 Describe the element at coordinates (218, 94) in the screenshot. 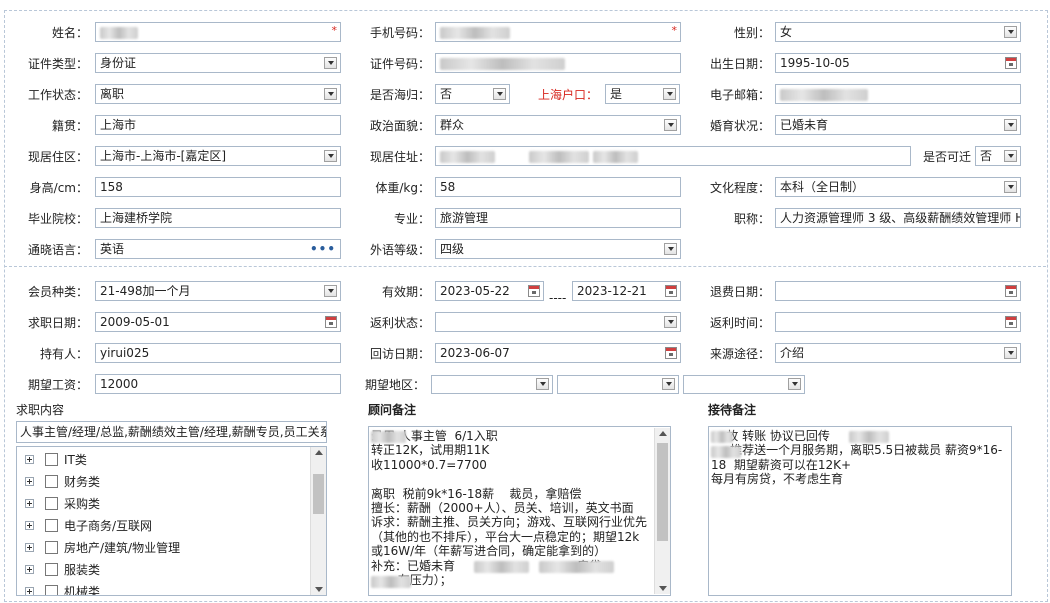

I see `work-status-select: 离职` at that location.